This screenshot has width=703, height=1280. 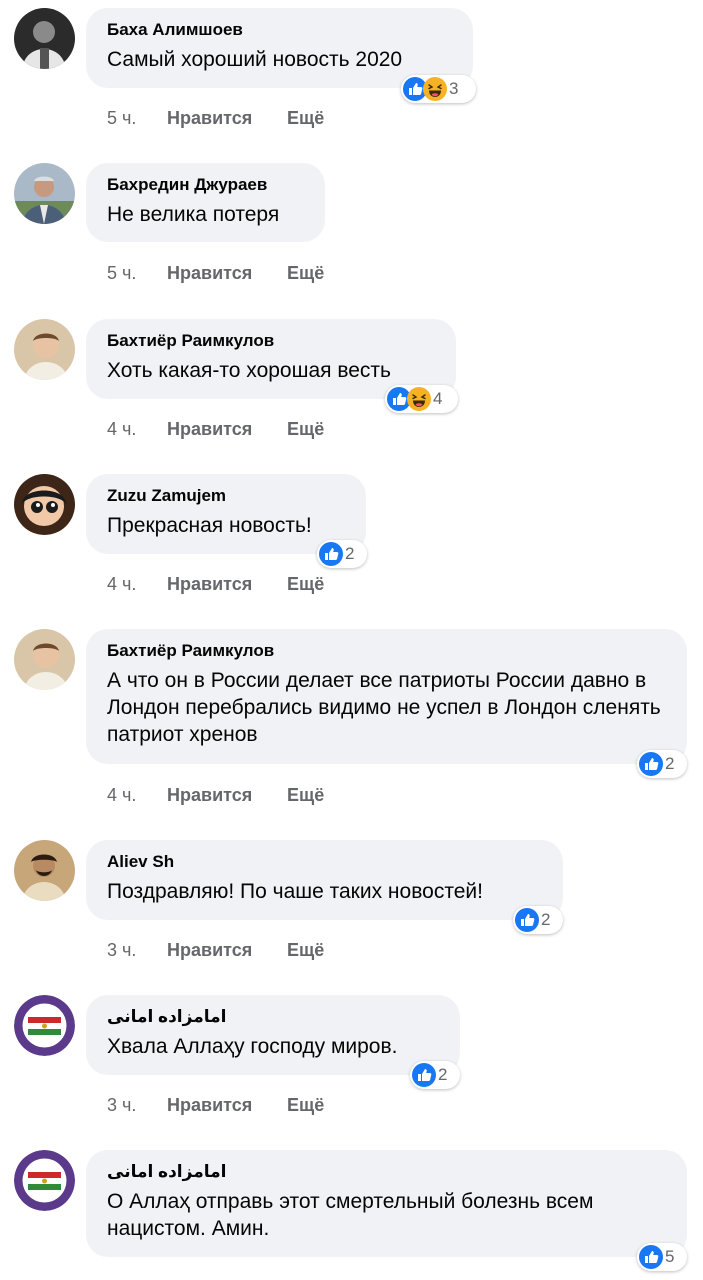 What do you see at coordinates (206, 185) in the screenshot?
I see `comment-author: Бахредин Джураев` at bounding box center [206, 185].